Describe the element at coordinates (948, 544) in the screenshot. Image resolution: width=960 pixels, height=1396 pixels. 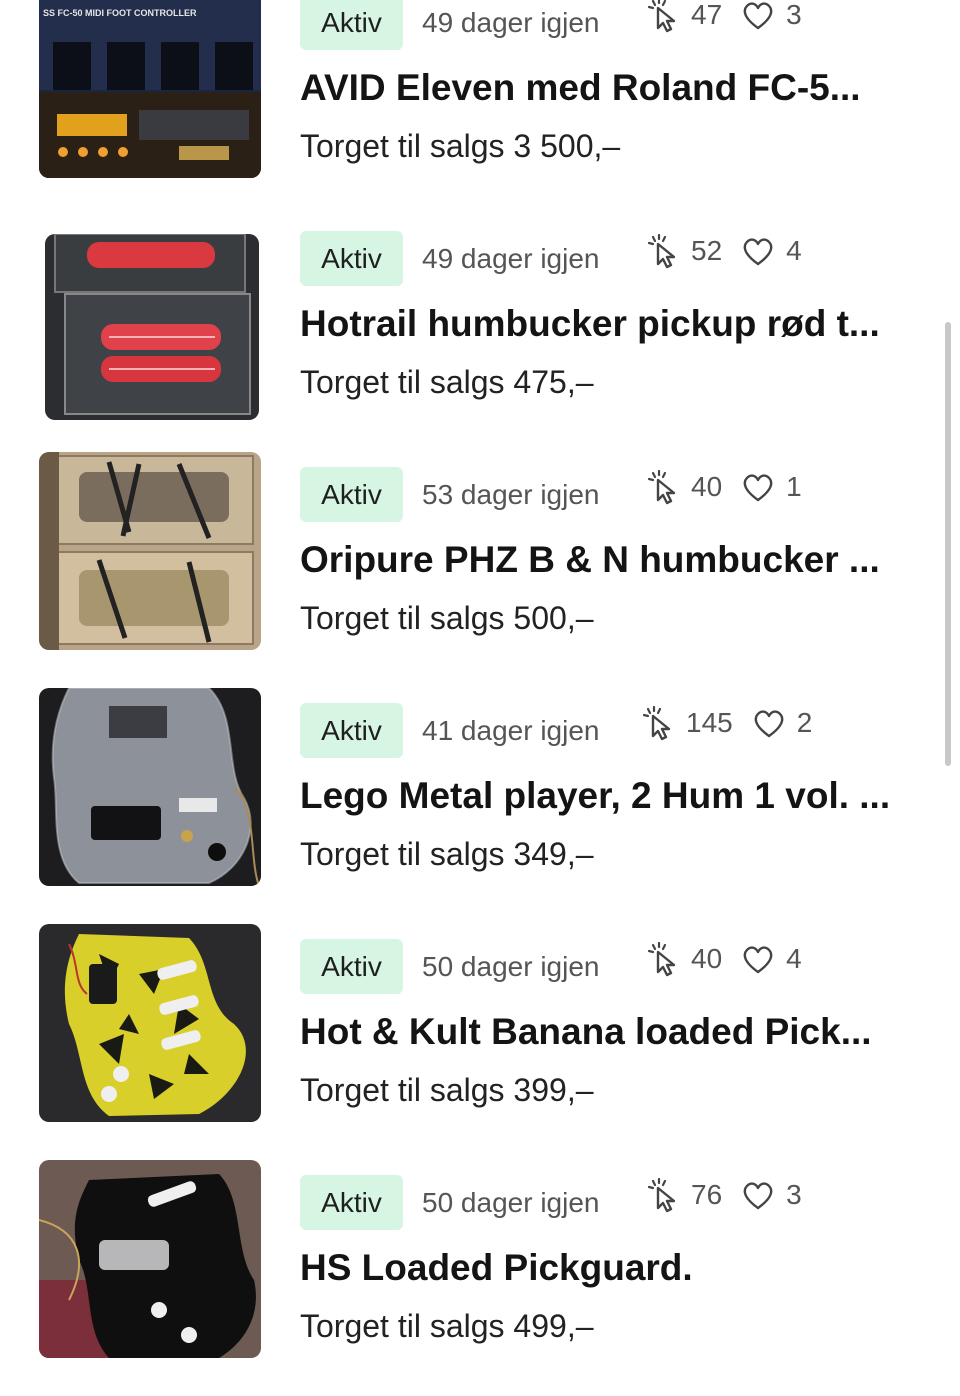
I see `scrollbar` at that location.